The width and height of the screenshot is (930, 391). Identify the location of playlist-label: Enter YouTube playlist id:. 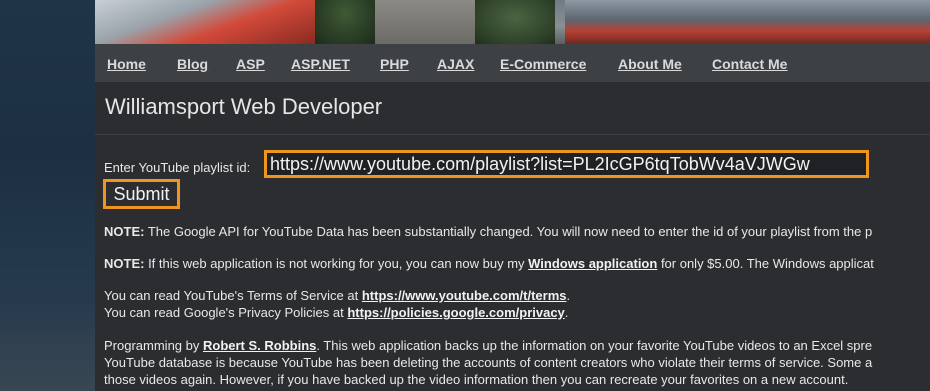
(177, 167).